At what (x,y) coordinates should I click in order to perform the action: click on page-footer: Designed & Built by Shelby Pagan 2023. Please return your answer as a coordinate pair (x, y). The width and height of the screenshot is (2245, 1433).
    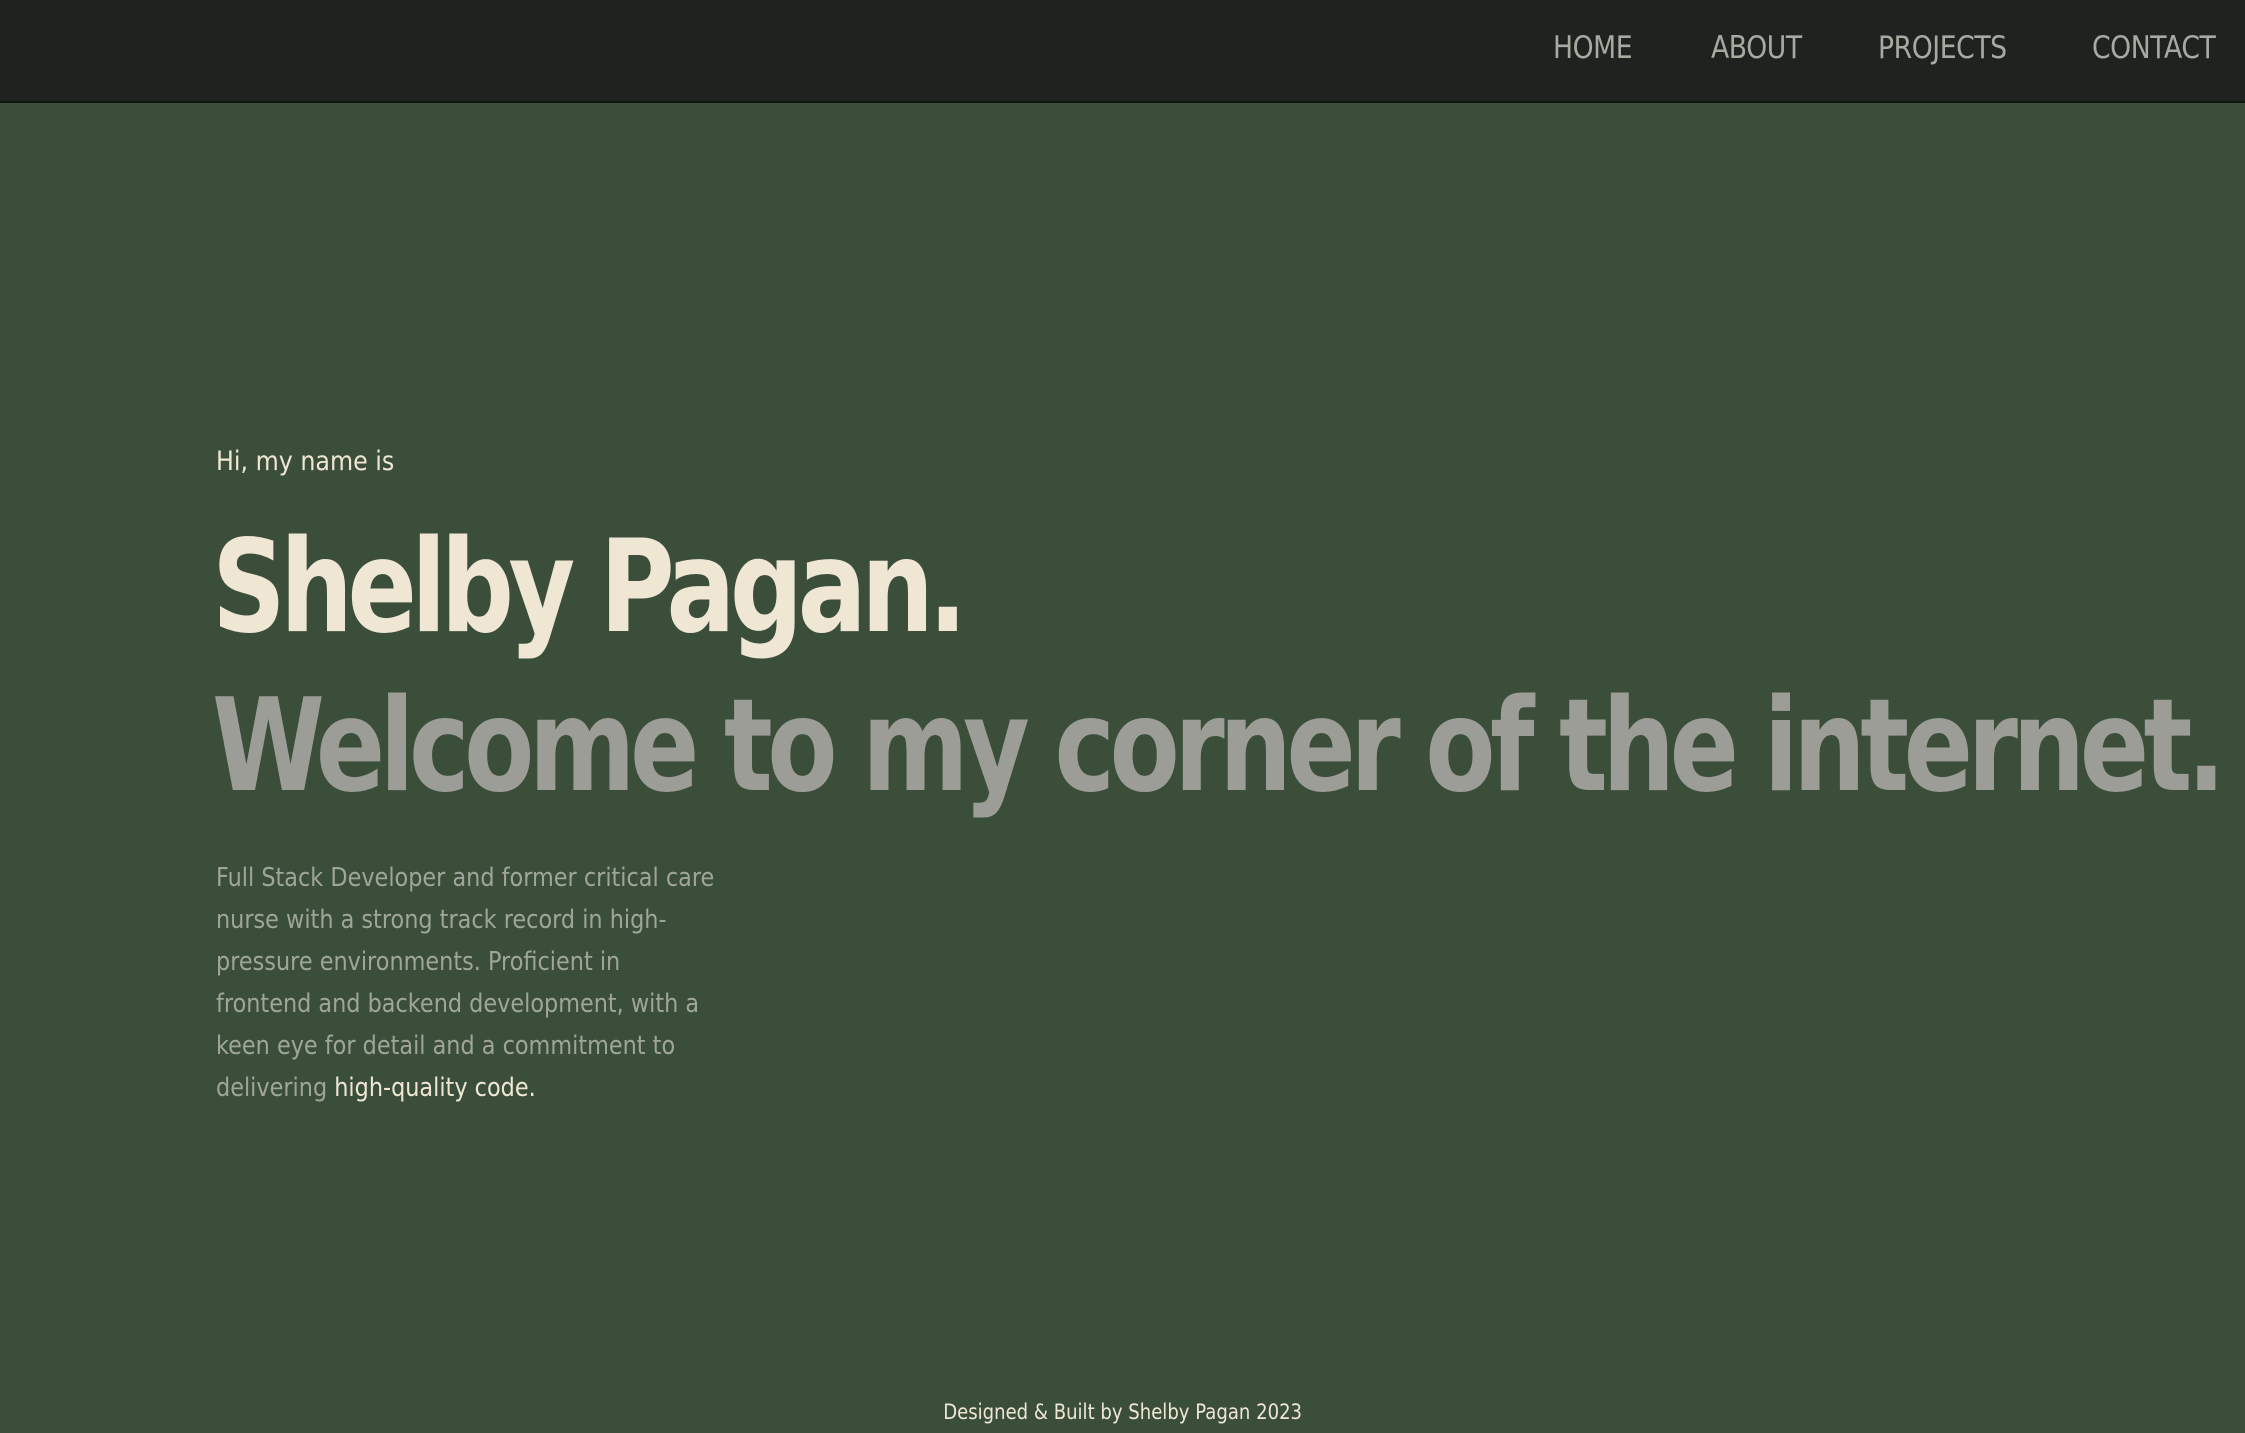
    Looking at the image, I should click on (1122, 1412).